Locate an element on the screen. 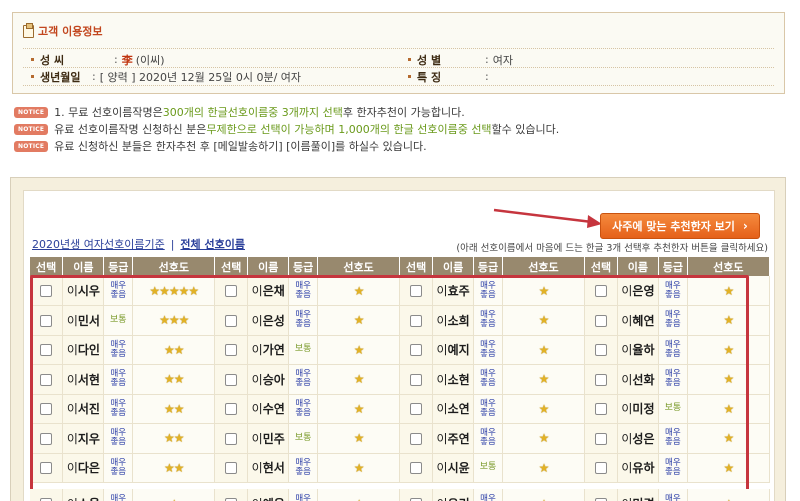  given-name-text: 민서 is located at coordinates (88, 320).